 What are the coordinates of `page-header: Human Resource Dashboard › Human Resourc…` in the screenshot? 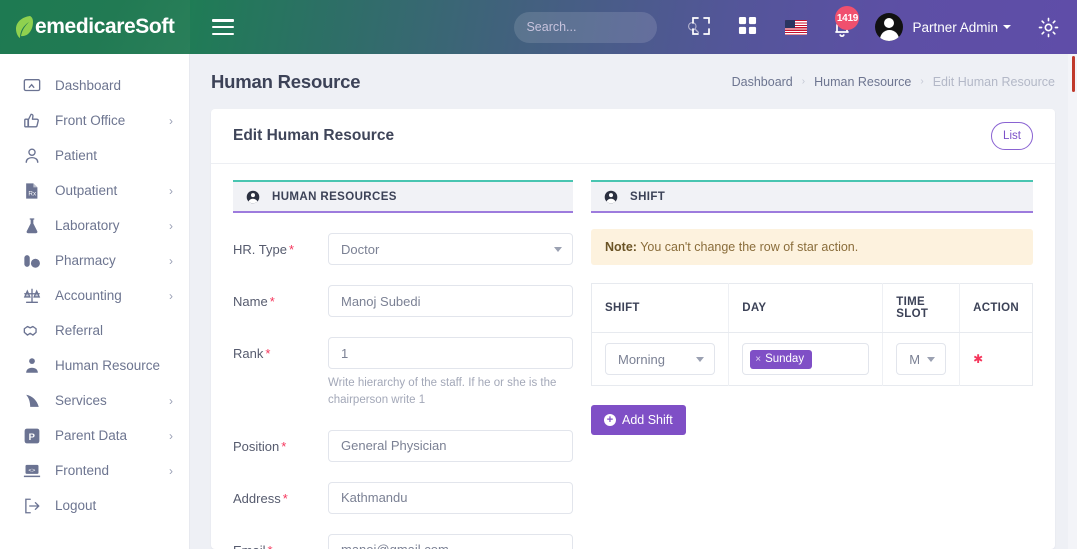 It's located at (633, 81).